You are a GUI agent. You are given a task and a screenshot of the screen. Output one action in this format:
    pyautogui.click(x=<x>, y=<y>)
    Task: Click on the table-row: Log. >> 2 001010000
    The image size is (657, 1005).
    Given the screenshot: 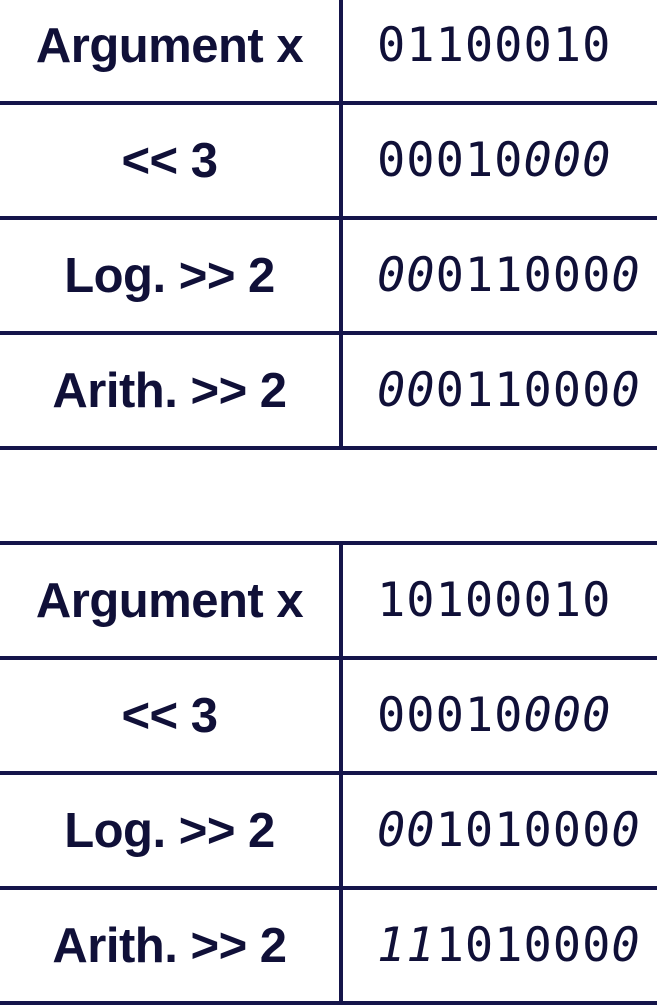 What is the action you would take?
    pyautogui.click(x=328, y=830)
    